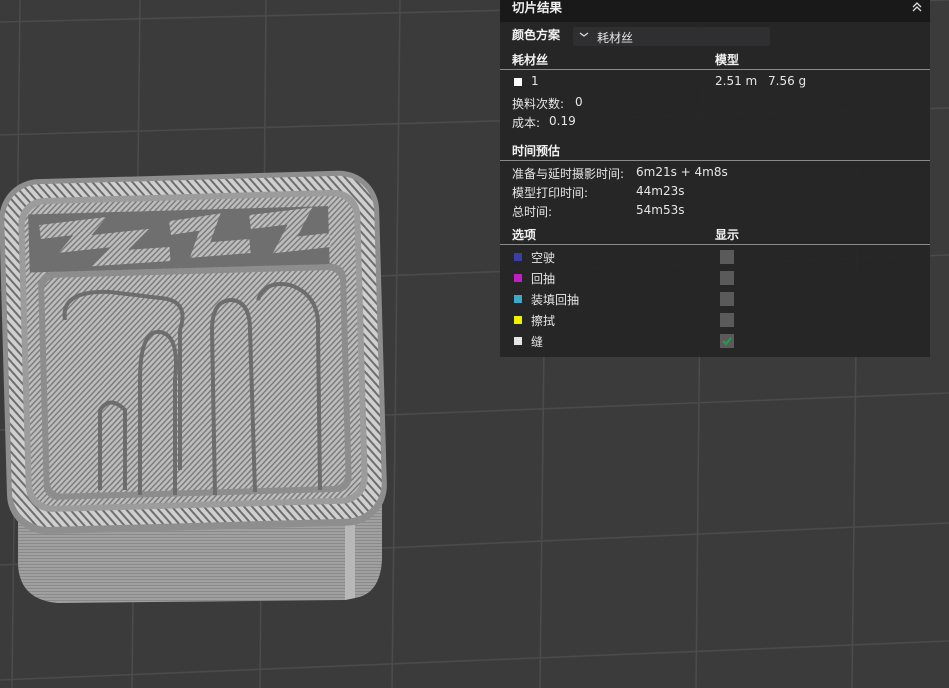 This screenshot has height=688, width=949. What do you see at coordinates (518, 257) in the screenshot?
I see `travel-color-swatch` at bounding box center [518, 257].